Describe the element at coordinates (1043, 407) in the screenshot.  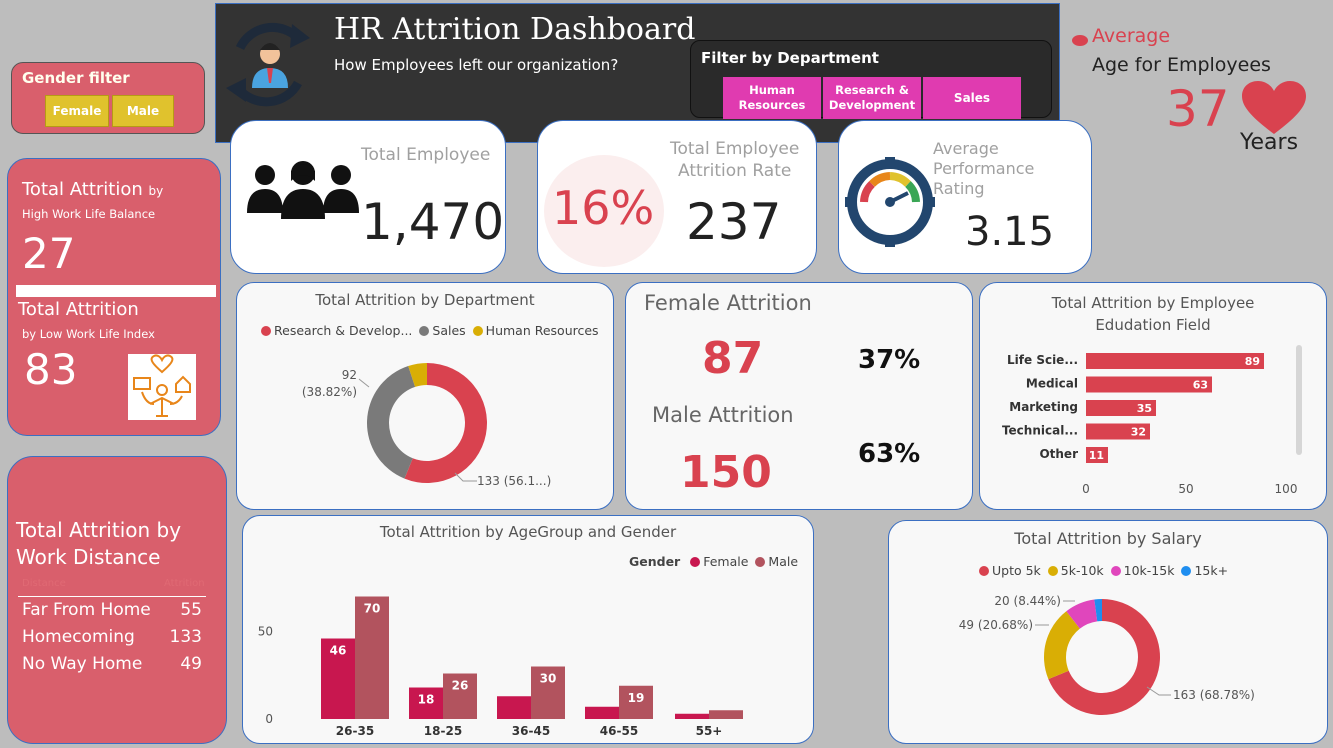
I see `category-label: Marketing` at that location.